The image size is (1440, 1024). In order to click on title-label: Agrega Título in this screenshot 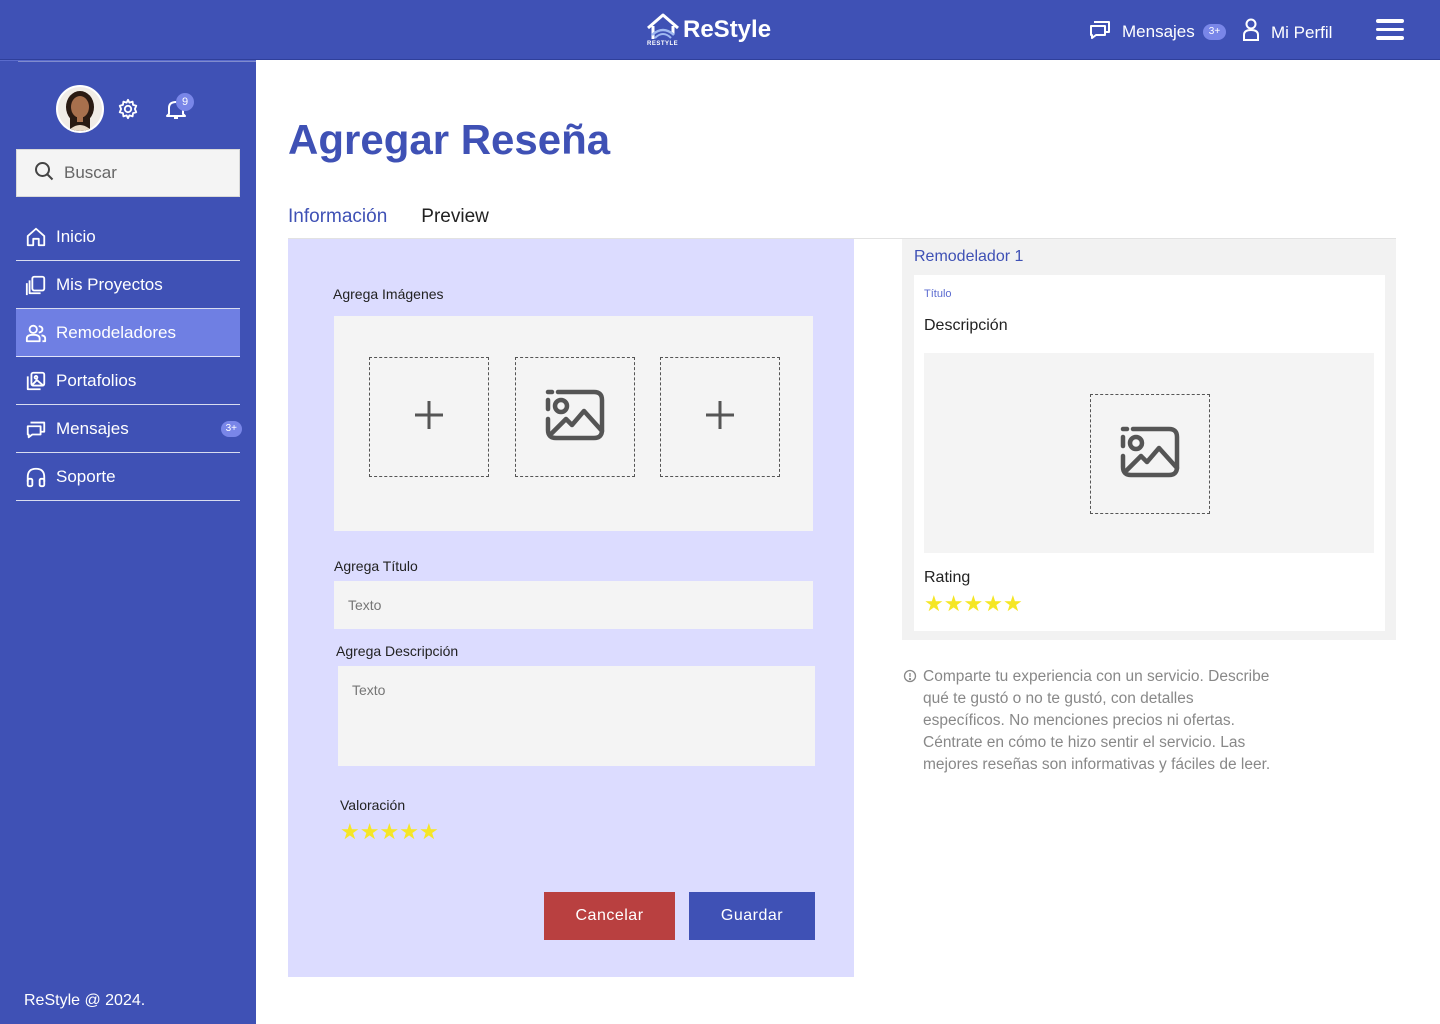, I will do `click(376, 566)`.